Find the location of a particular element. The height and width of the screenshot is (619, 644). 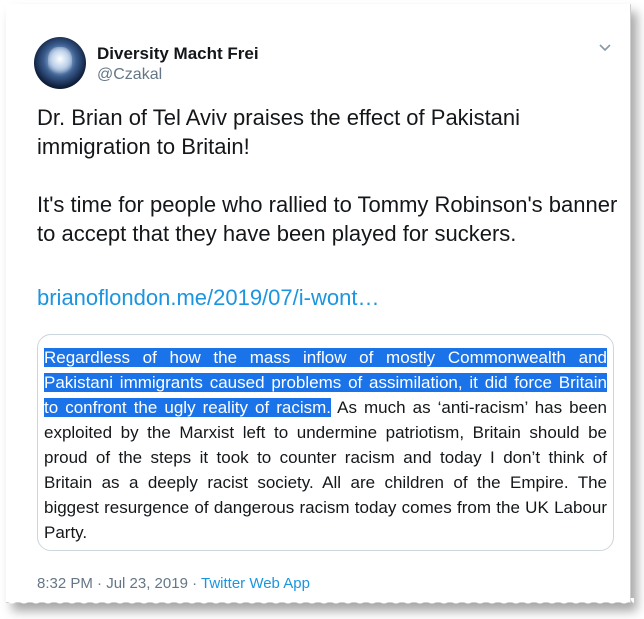

tweet-meta: 8:32 PM · Jul 23, 2019 · Twitter Web App is located at coordinates (173, 583).